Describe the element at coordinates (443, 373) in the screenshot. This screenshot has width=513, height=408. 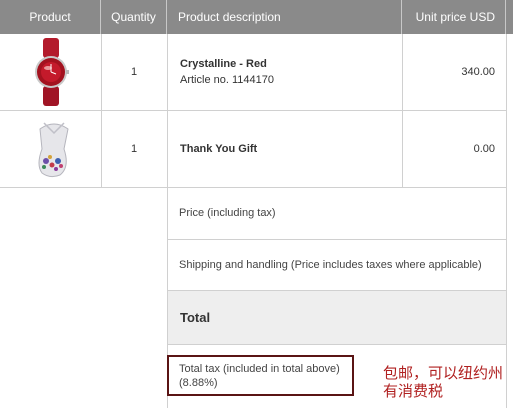
I see `annotation-line1: 包邮，可以纽约州` at that location.